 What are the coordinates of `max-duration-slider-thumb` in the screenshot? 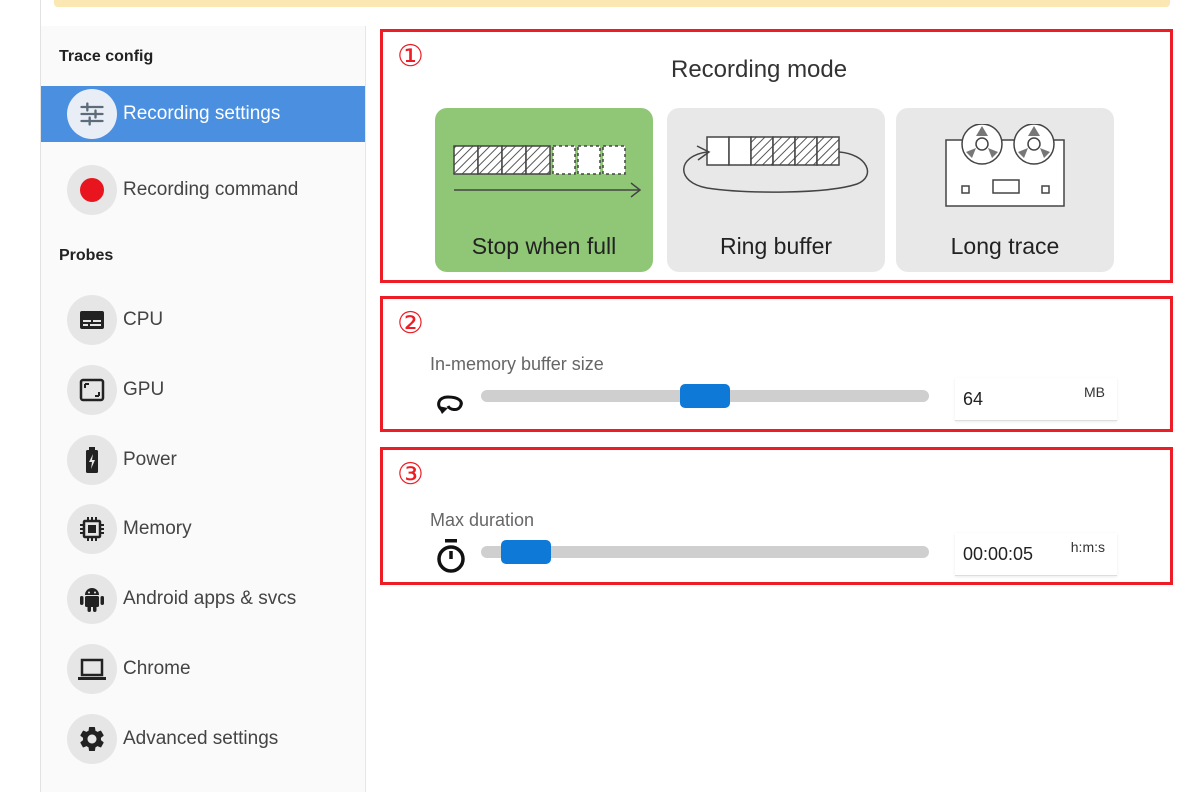 It's located at (526, 552).